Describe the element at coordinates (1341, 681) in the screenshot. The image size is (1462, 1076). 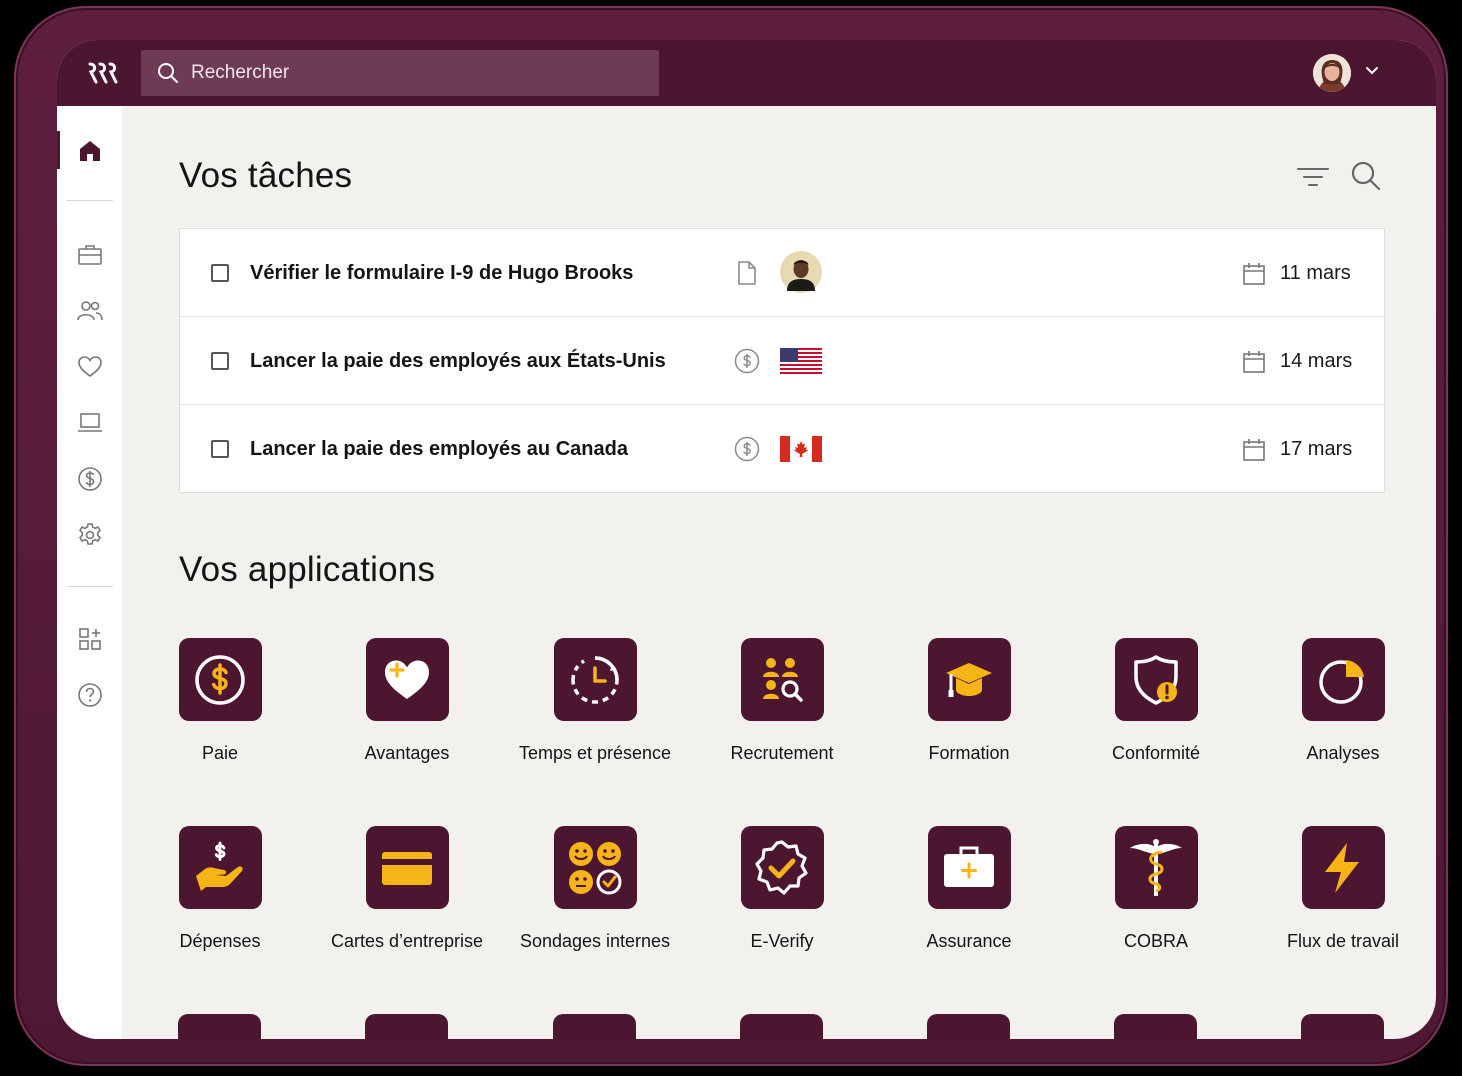
I see `analytics-pie-icon` at that location.